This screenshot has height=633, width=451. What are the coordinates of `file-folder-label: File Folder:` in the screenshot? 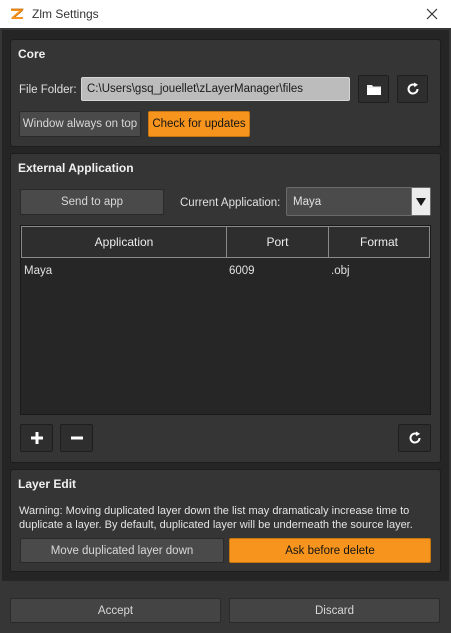 It's located at (48, 90).